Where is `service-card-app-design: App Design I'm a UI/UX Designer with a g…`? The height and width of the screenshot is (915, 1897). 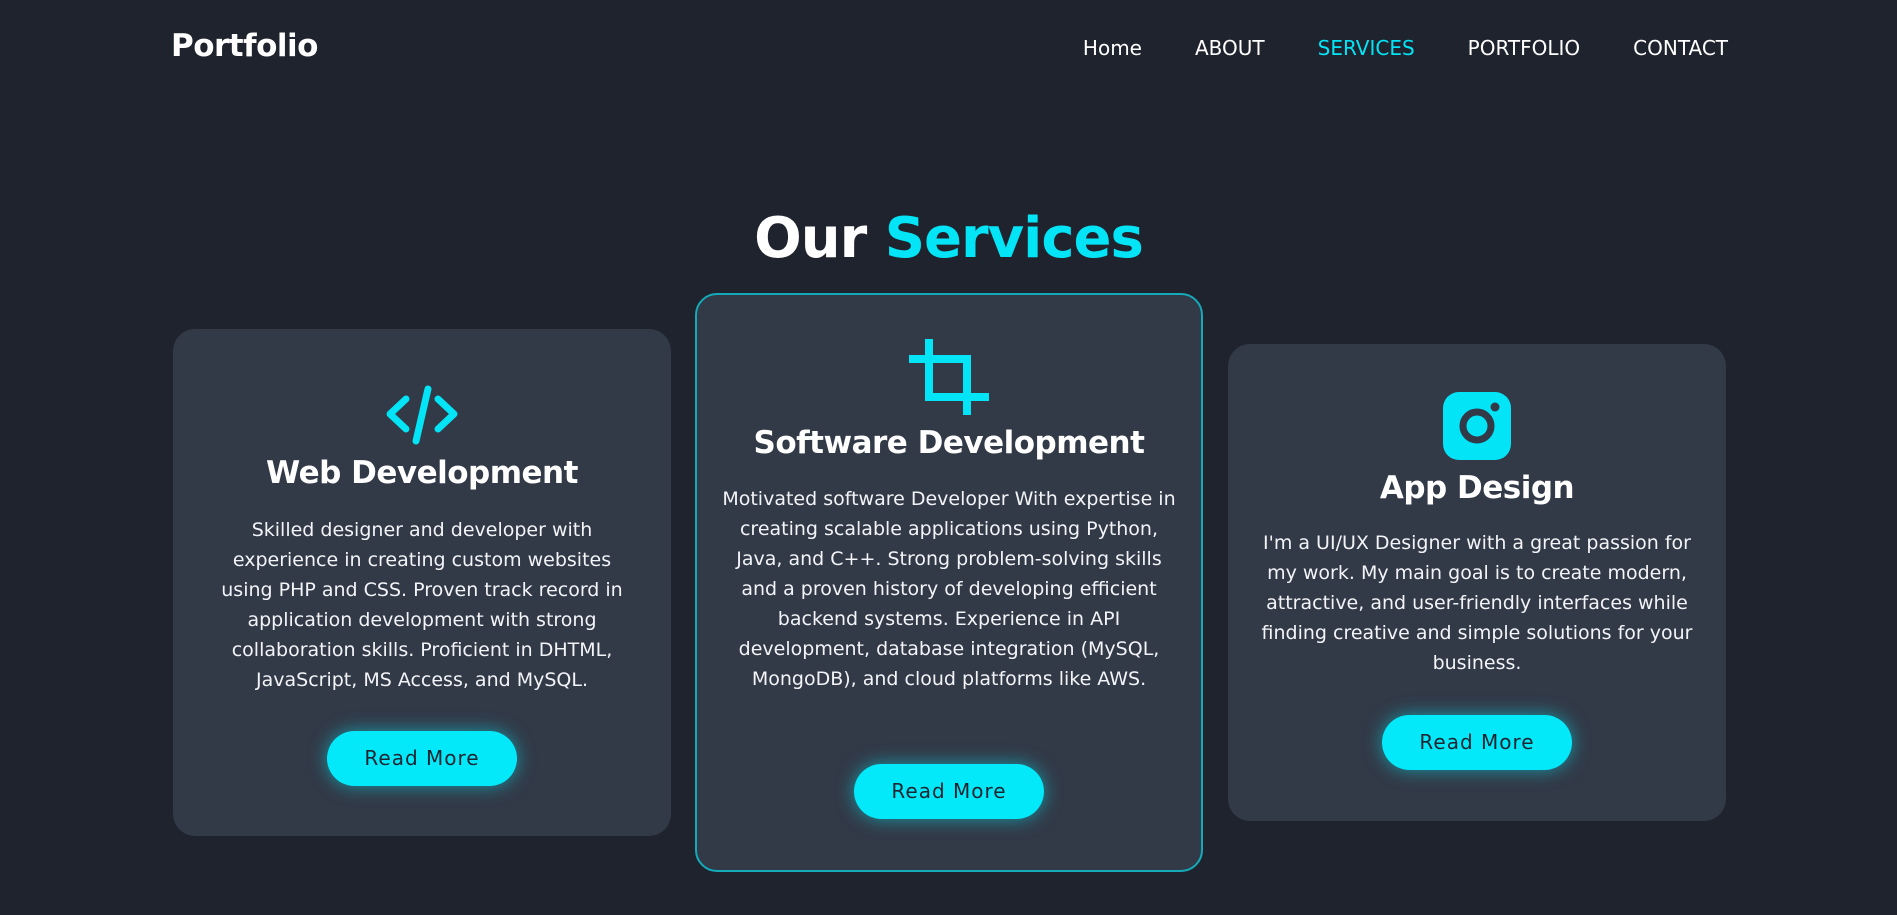 service-card-app-design: App Design I'm a UI/UX Designer with a g… is located at coordinates (1477, 582).